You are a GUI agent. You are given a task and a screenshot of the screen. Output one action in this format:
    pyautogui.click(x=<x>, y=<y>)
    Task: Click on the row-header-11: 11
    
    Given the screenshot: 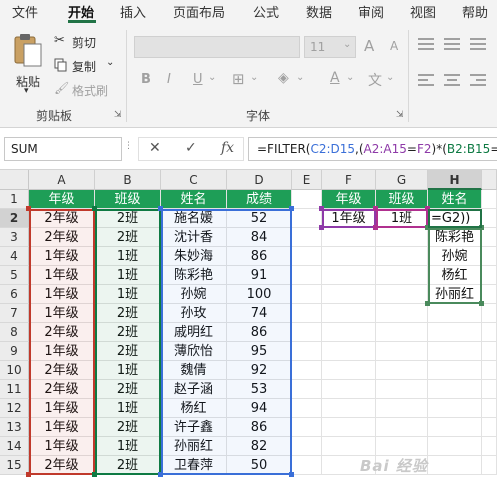 What is the action you would take?
    pyautogui.click(x=14, y=389)
    